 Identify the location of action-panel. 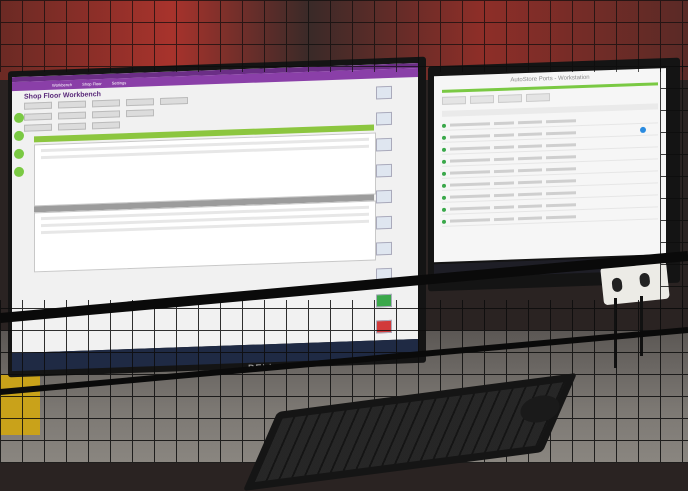
(392, 217).